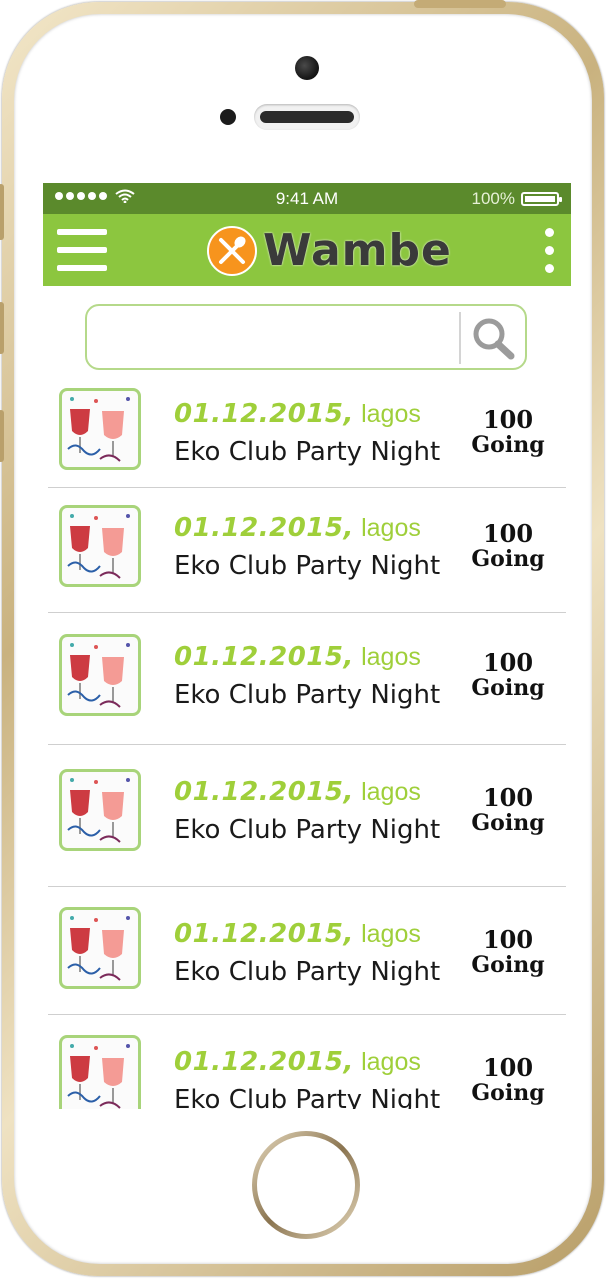 The image size is (608, 1280). I want to click on app-logo: Wambe, so click(329, 251).